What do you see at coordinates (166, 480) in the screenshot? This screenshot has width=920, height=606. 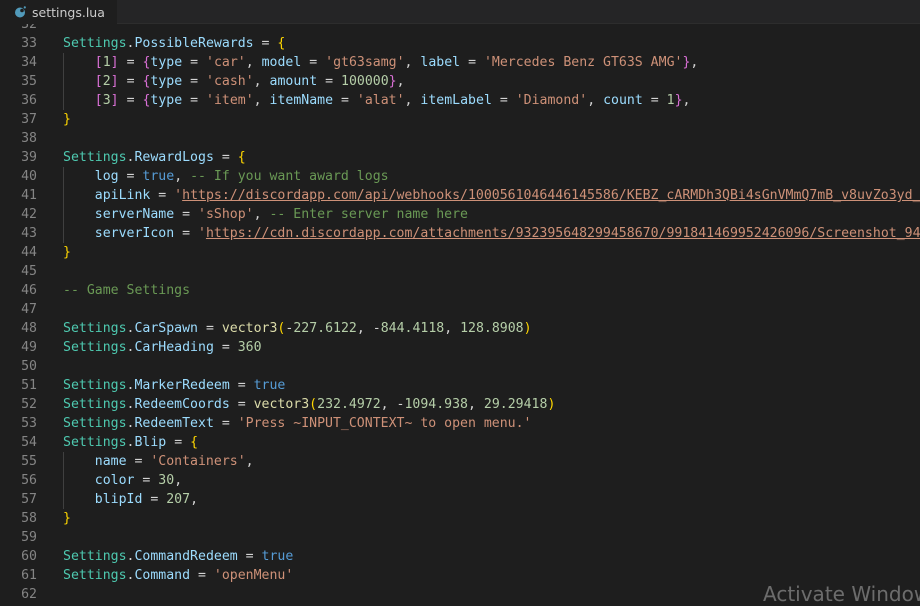 I see `code-token: 30` at bounding box center [166, 480].